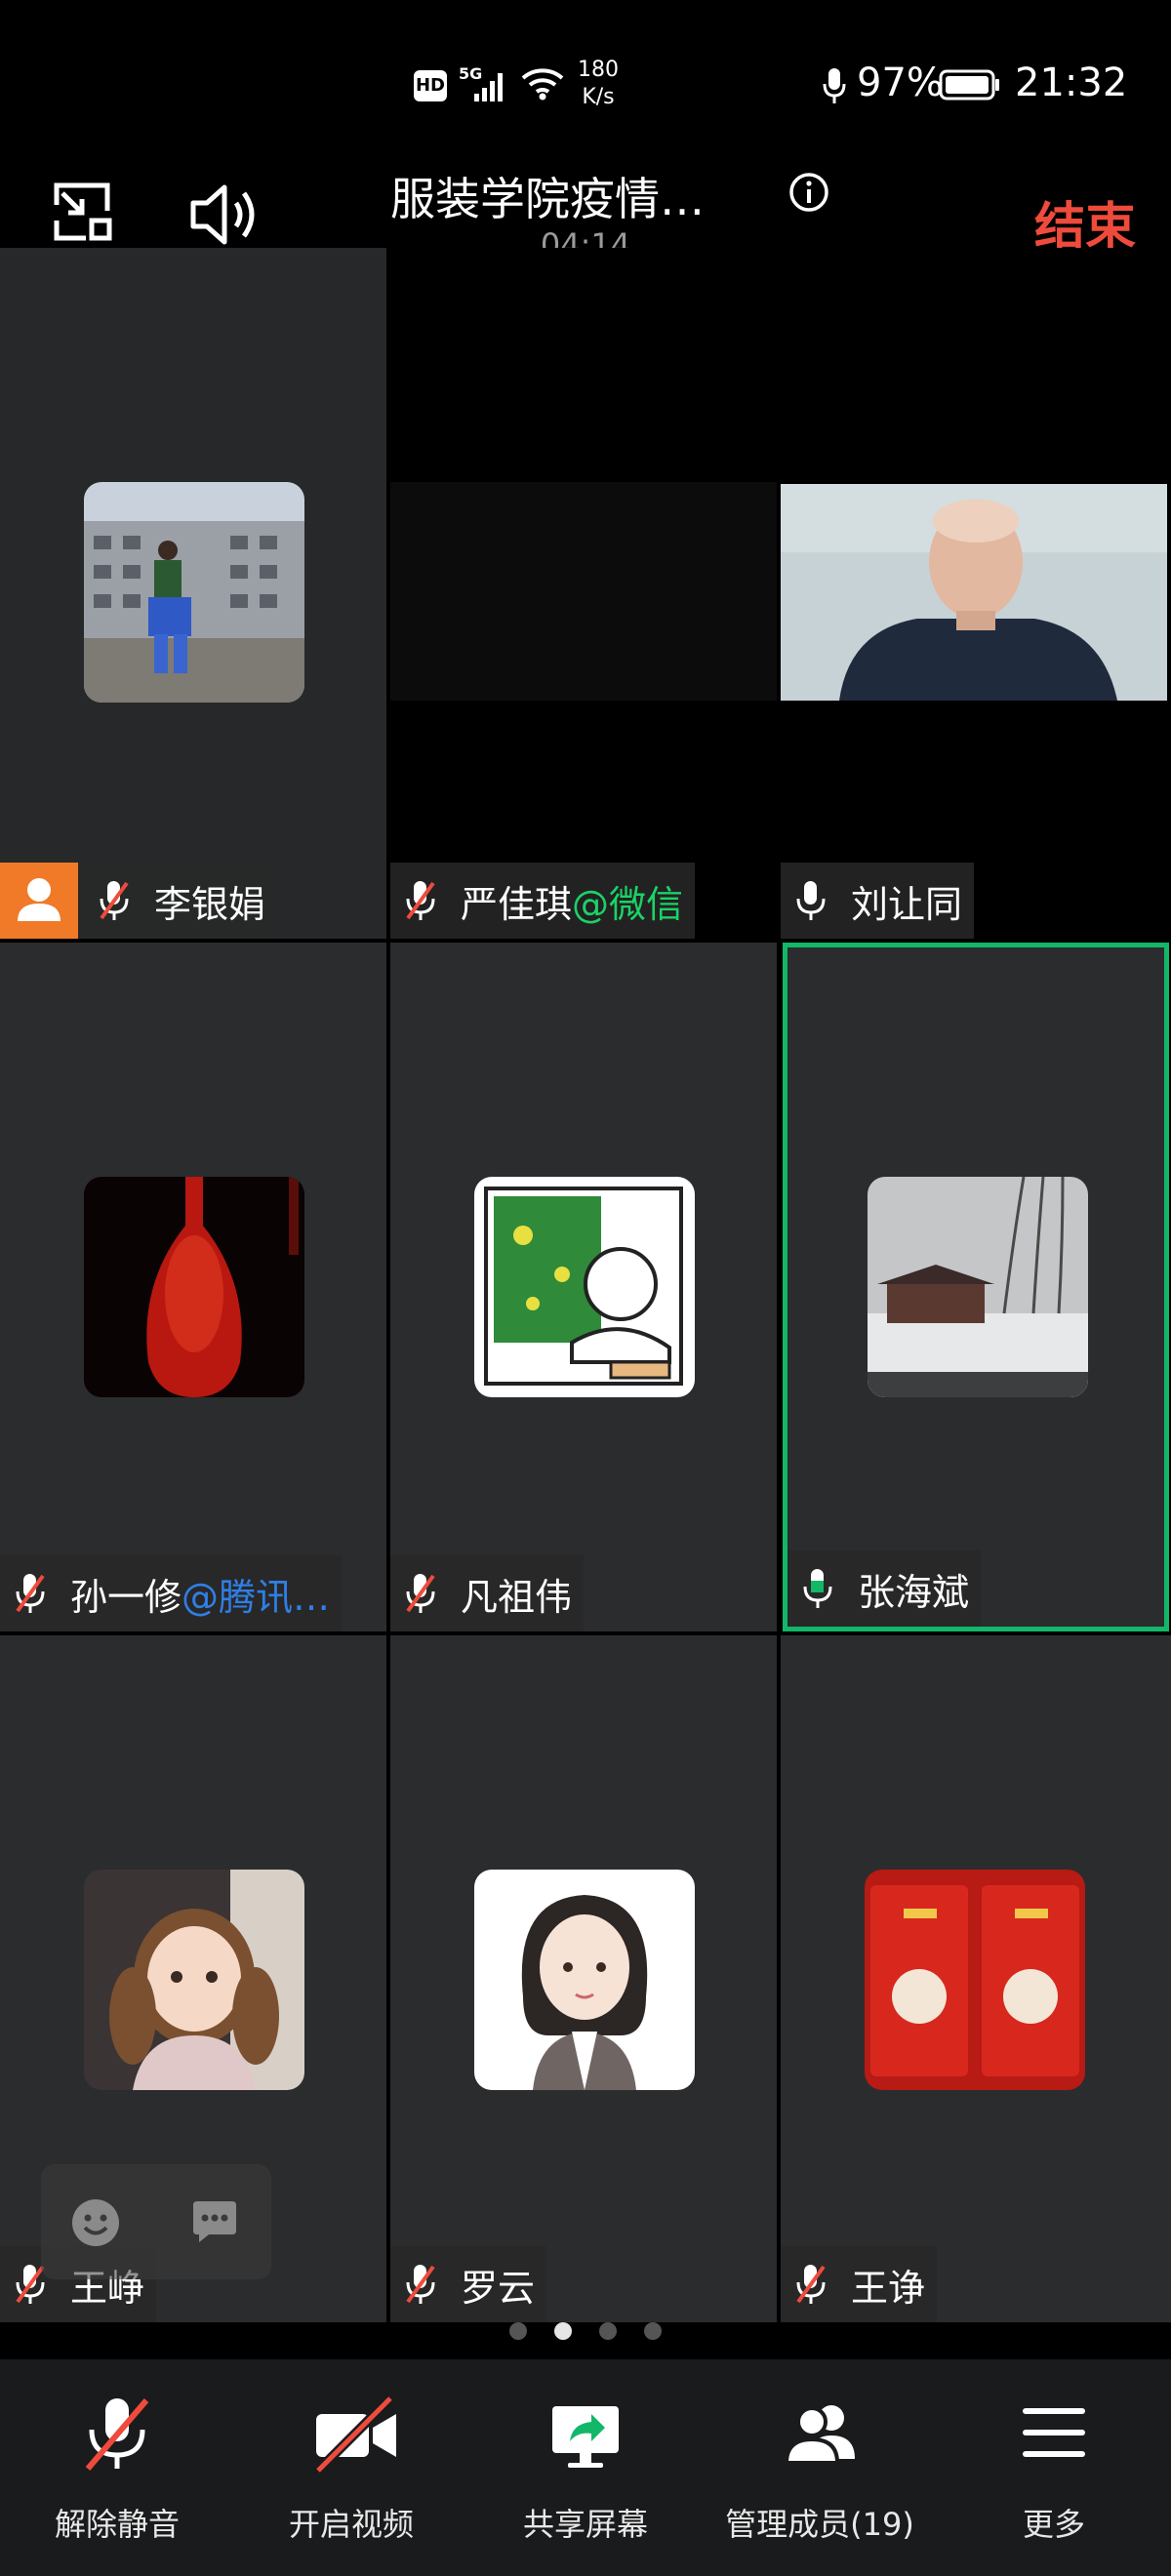 The image size is (1171, 2576). I want to click on chat-icon, so click(214, 2222).